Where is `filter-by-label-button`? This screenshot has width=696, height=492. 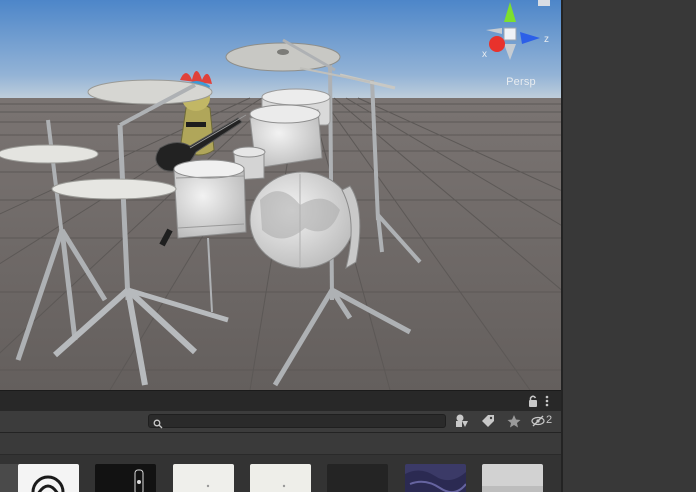
filter-by-label-button is located at coordinates (488, 421).